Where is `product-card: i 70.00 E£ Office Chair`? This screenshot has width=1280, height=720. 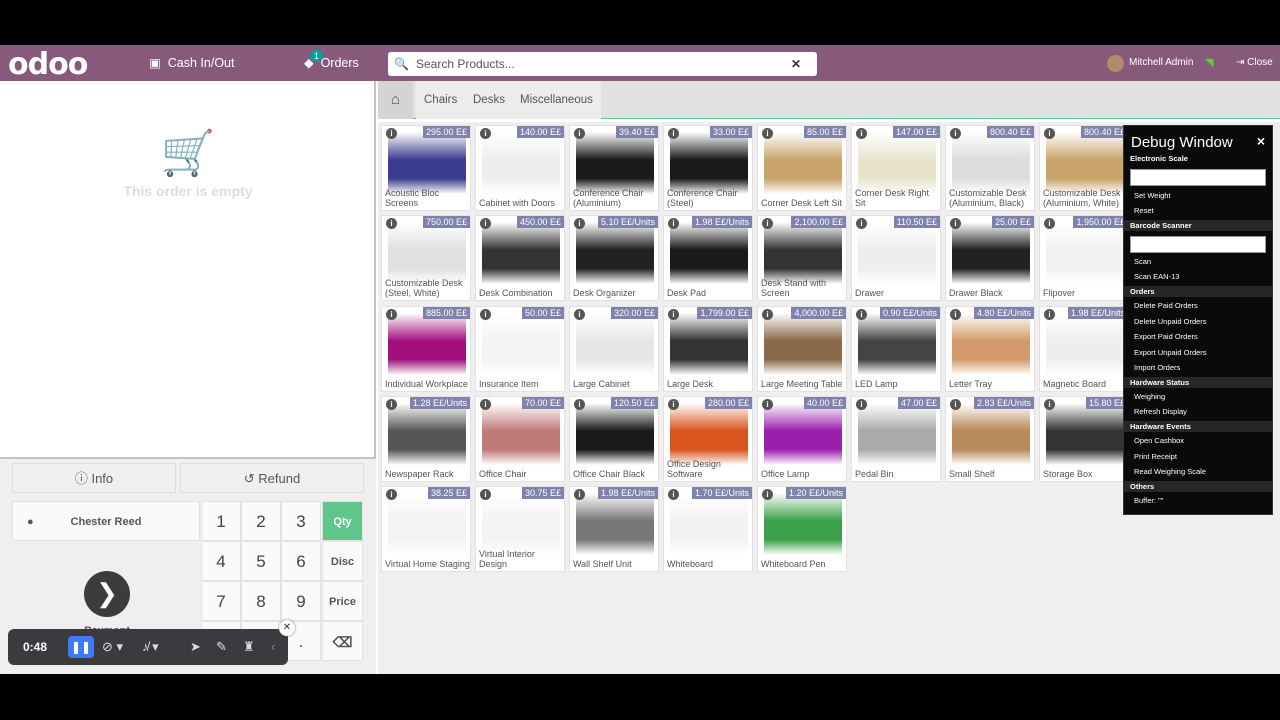
product-card: i 70.00 E£ Office Chair is located at coordinates (520, 439).